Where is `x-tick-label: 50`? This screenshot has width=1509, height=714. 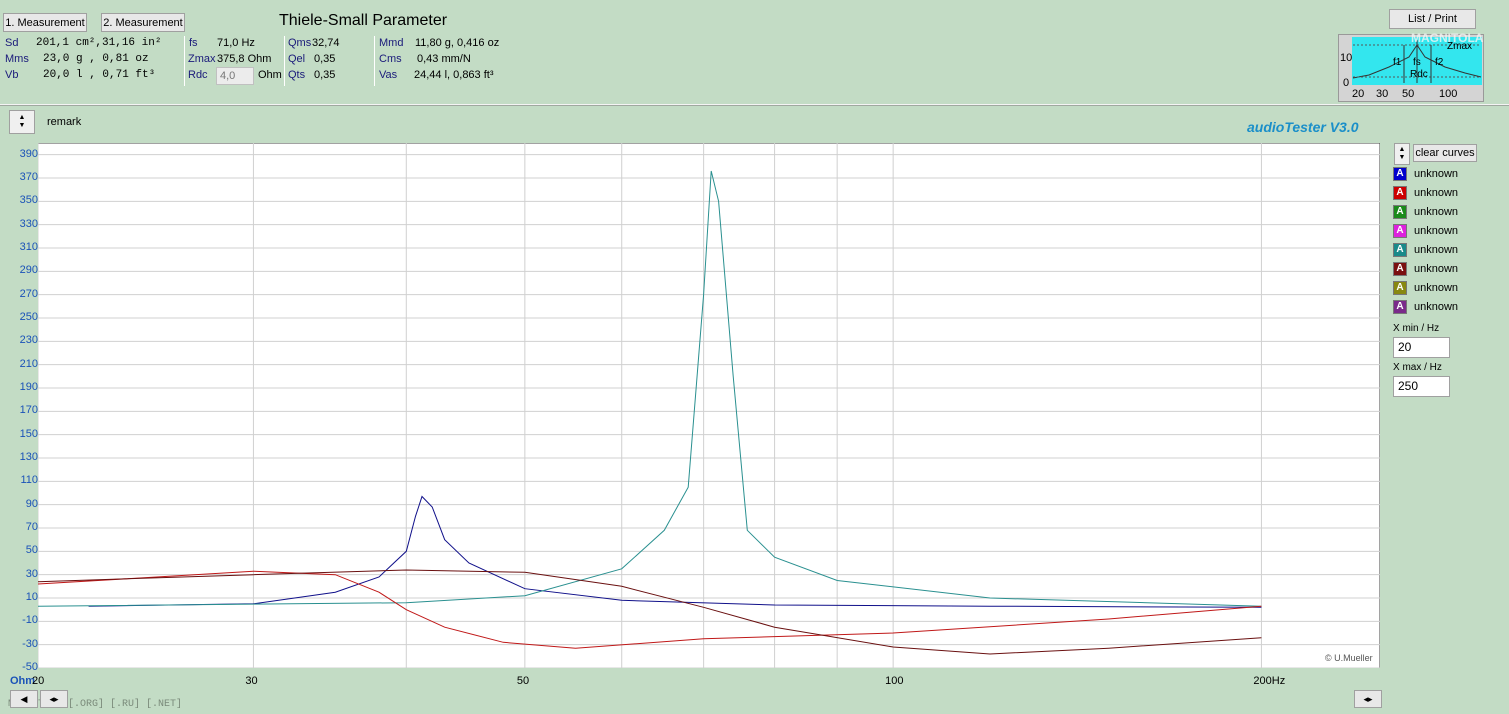
x-tick-label: 50 is located at coordinates (523, 681).